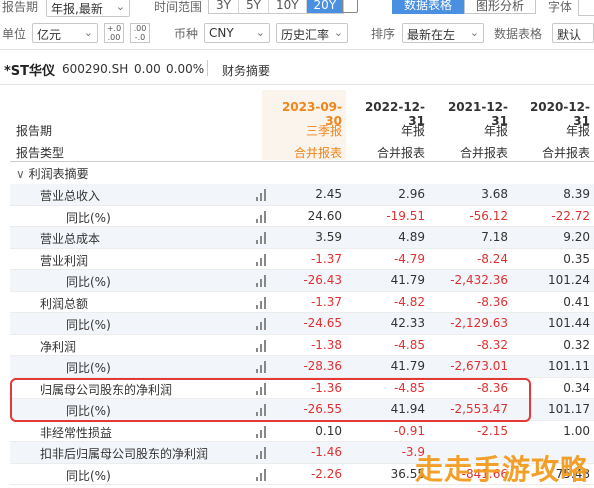 This screenshot has width=594, height=488. I want to click on cell-value: -8.36, so click(492, 387).